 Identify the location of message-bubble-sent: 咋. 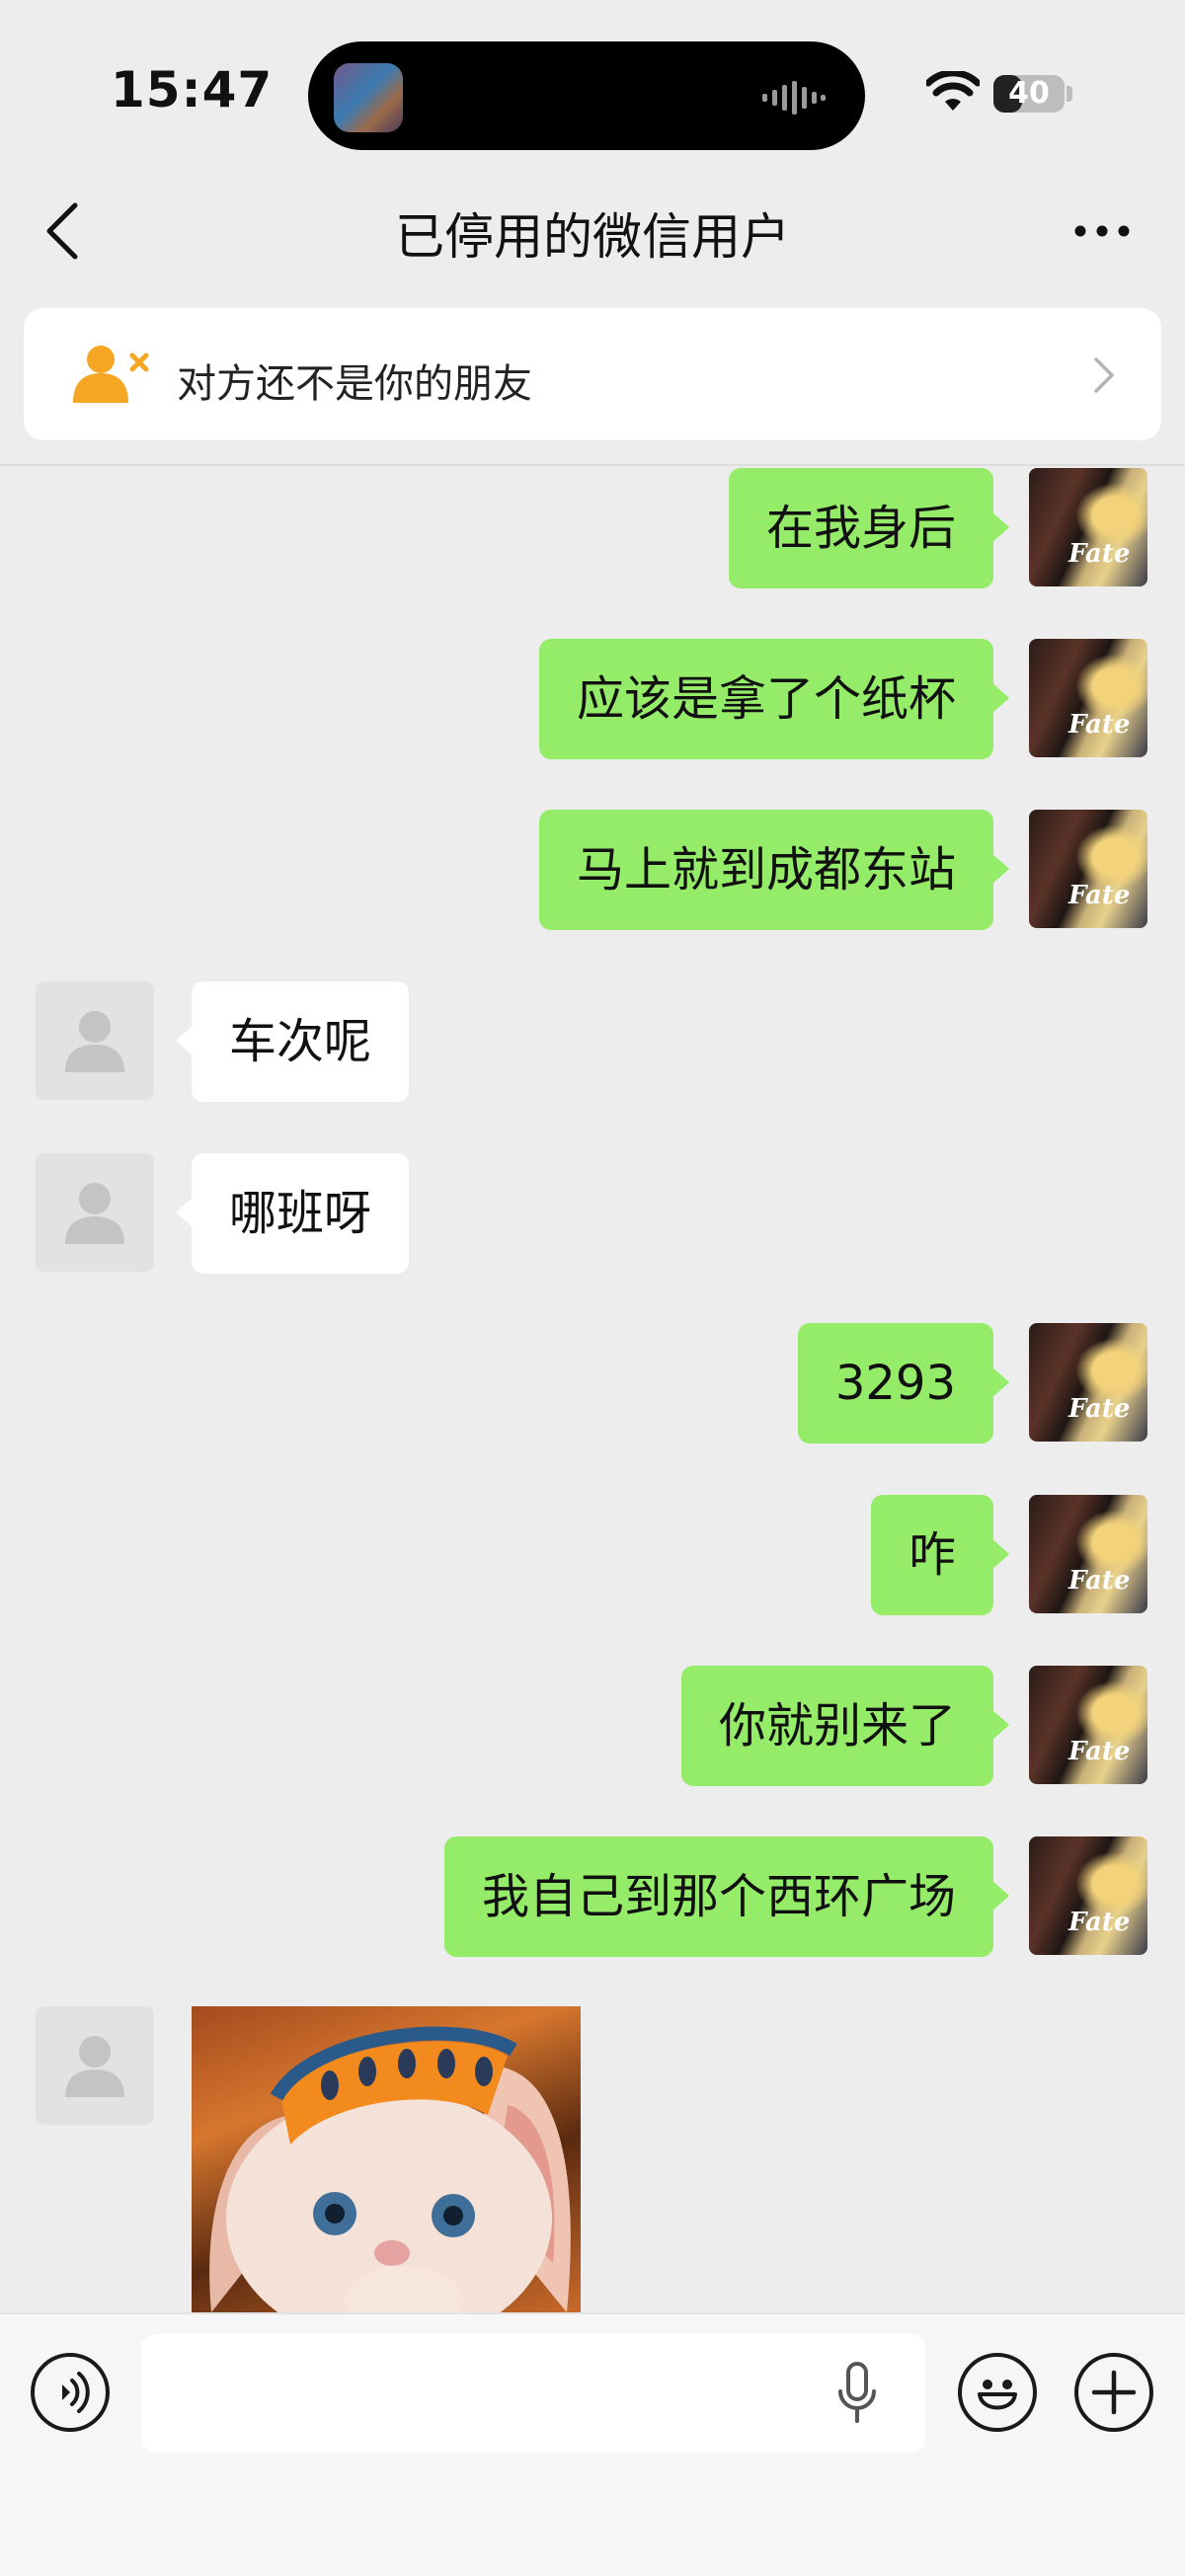
(940, 1555).